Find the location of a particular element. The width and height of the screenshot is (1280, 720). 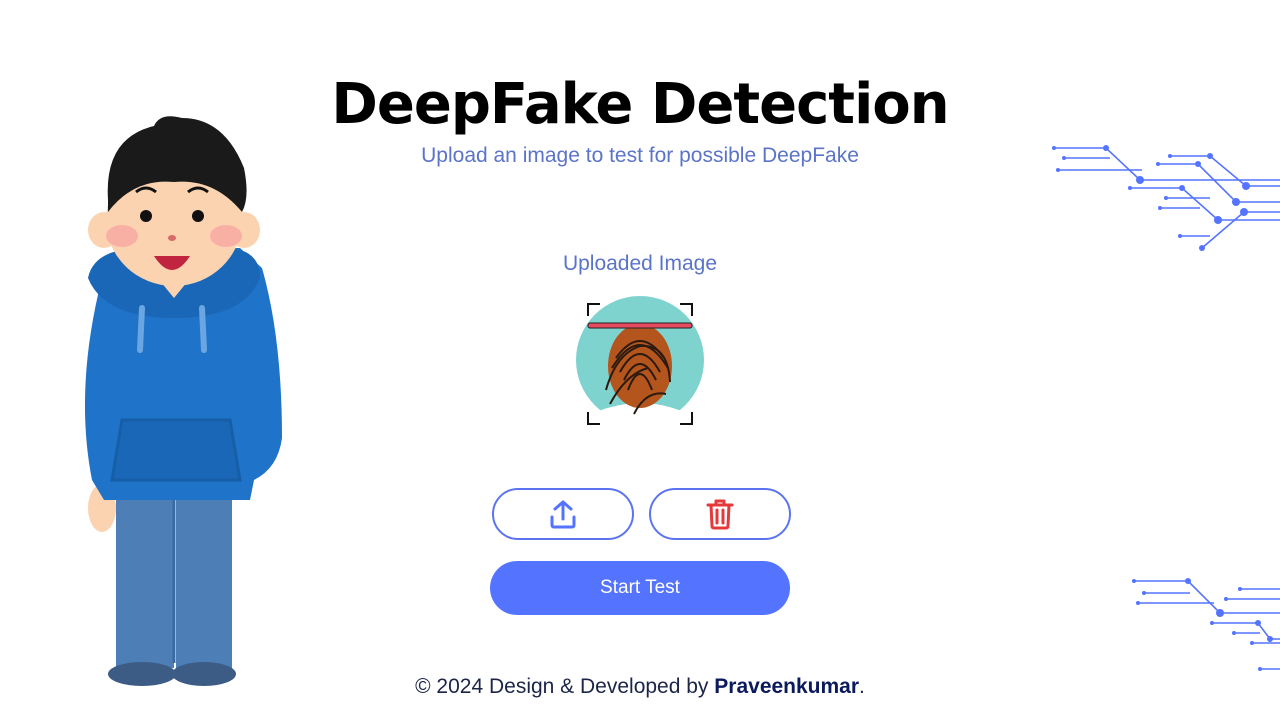

page-title: DeepFake Detection is located at coordinates (640, 104).